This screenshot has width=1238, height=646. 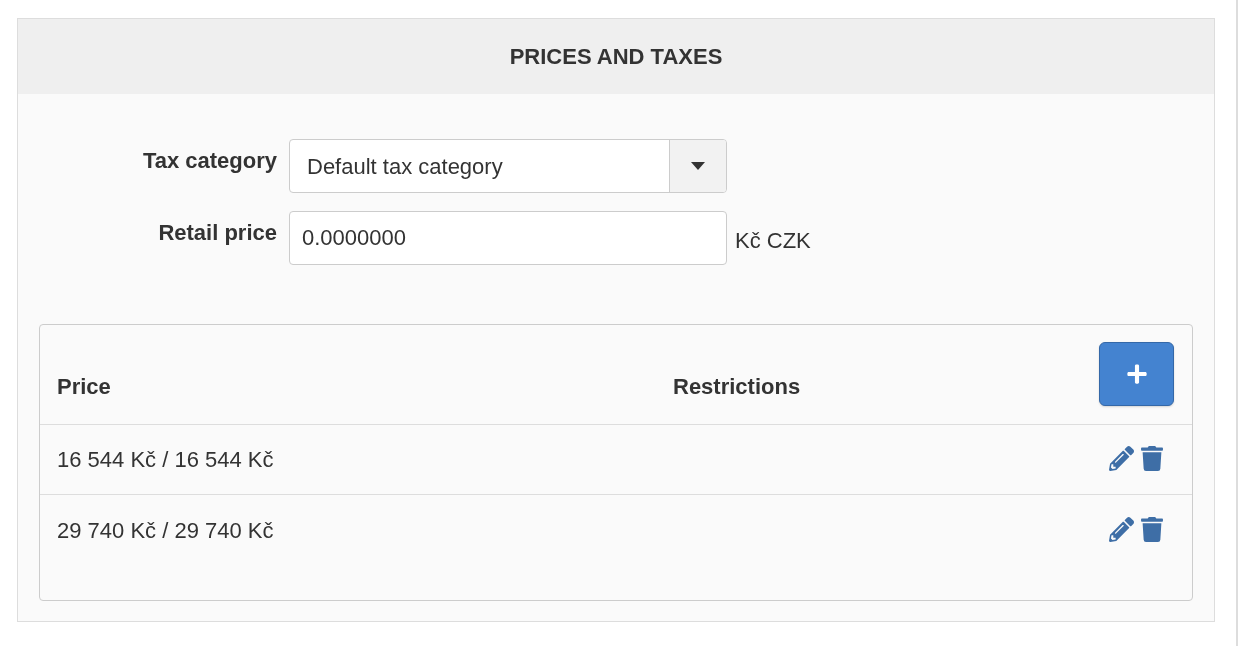 I want to click on panel-title: PRICES AND TAXES, so click(x=616, y=57).